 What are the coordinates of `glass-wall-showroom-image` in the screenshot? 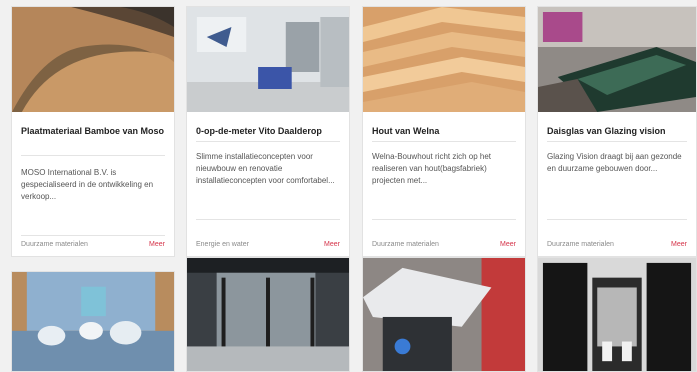 It's located at (268, 314).